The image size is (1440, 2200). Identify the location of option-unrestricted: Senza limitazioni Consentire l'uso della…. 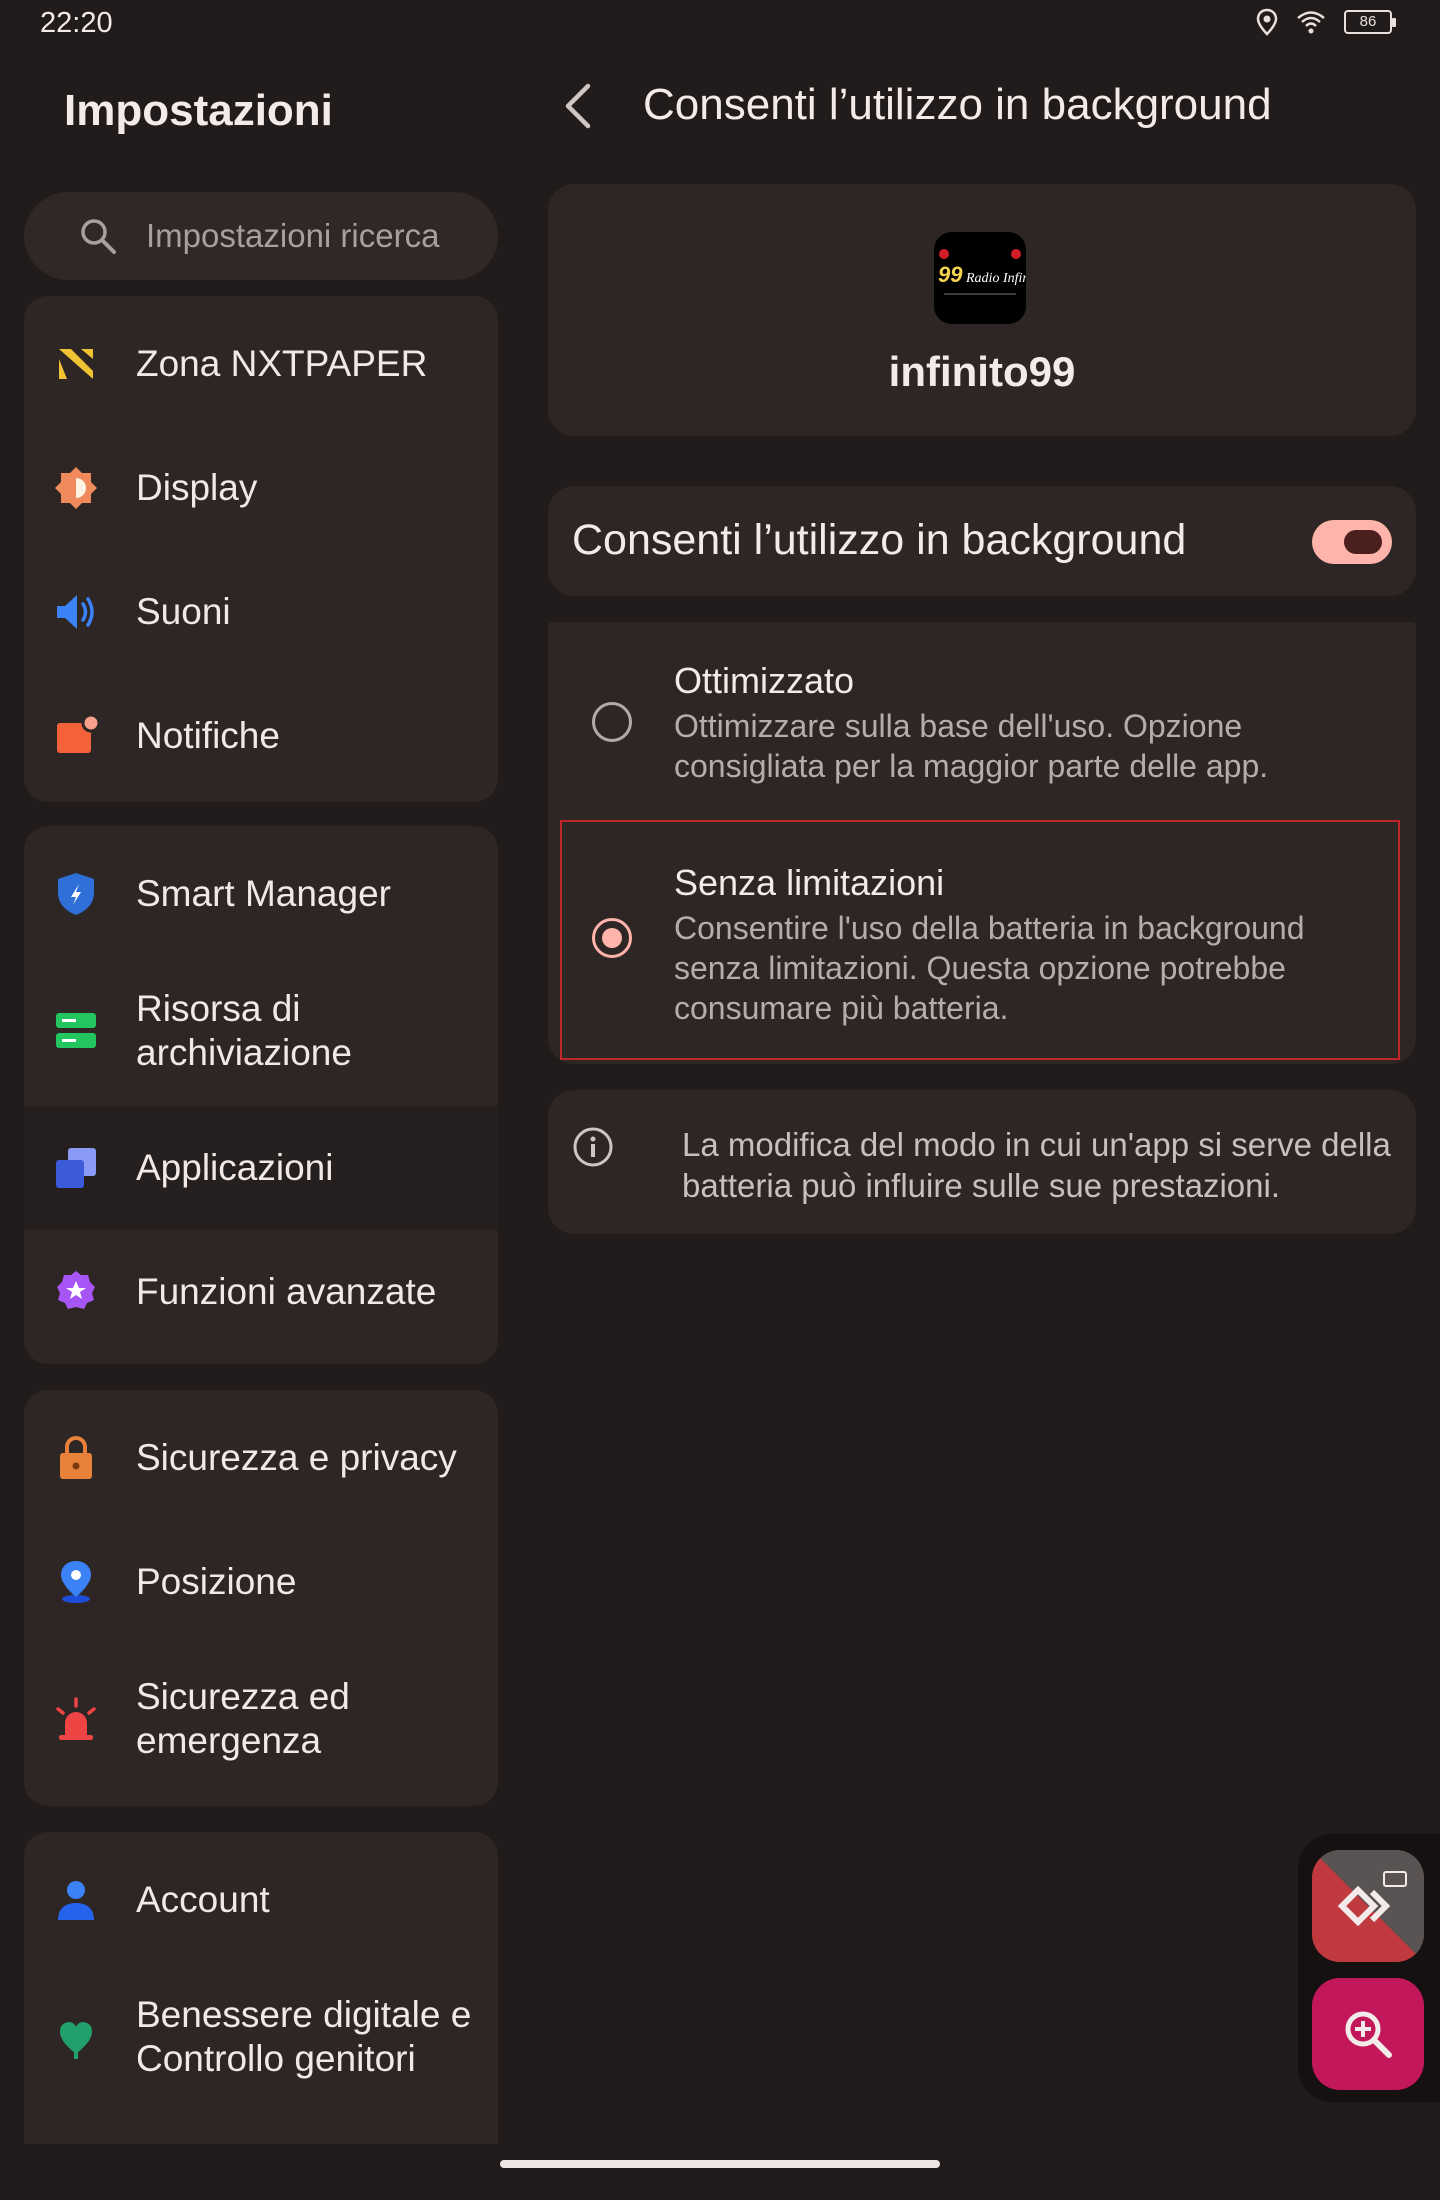
(980, 940).